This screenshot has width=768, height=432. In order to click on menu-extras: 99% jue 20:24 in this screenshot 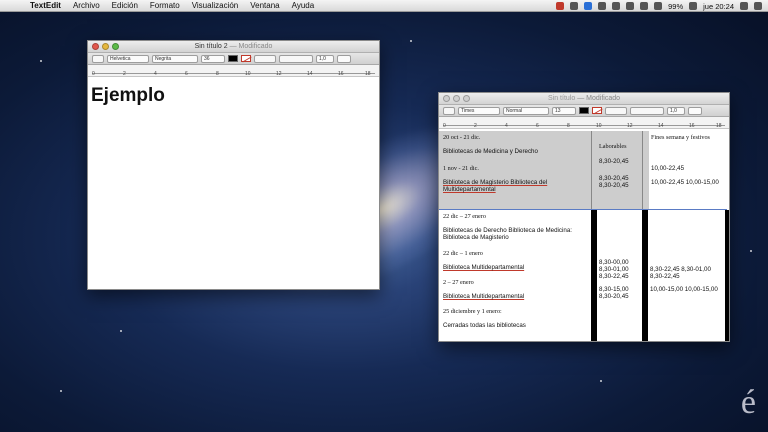, I will do `click(659, 6)`.